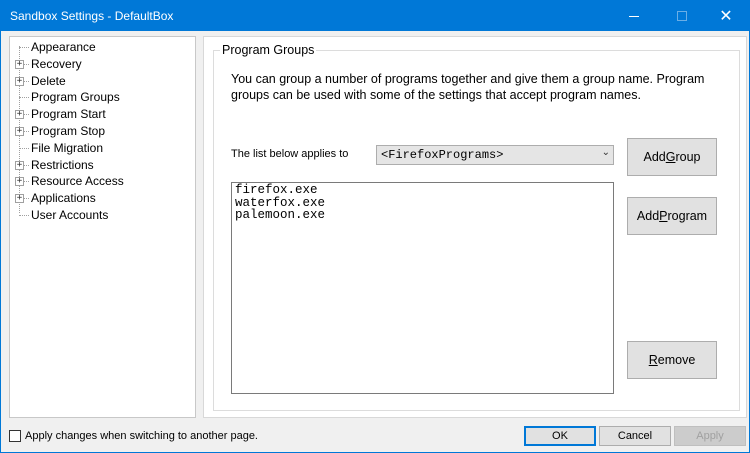  What do you see at coordinates (663, 216) in the screenshot?
I see `add-program-accel: P` at bounding box center [663, 216].